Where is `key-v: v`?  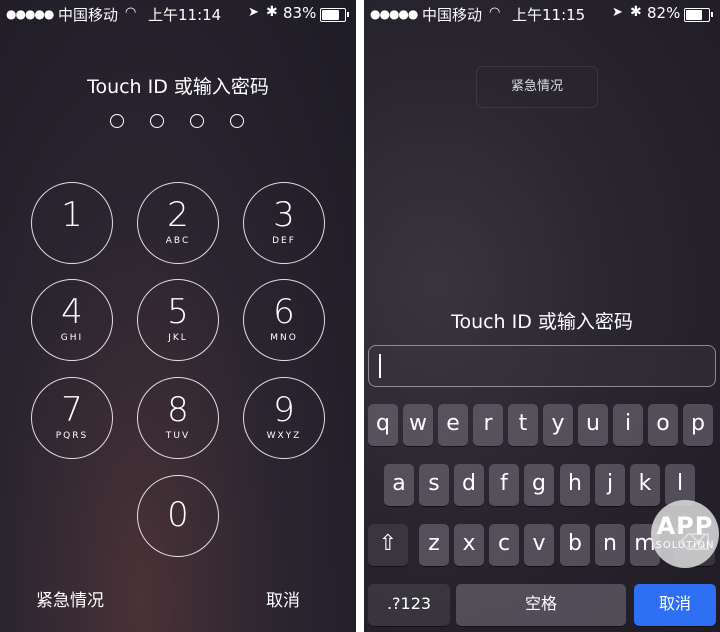
key-v: v is located at coordinates (539, 545).